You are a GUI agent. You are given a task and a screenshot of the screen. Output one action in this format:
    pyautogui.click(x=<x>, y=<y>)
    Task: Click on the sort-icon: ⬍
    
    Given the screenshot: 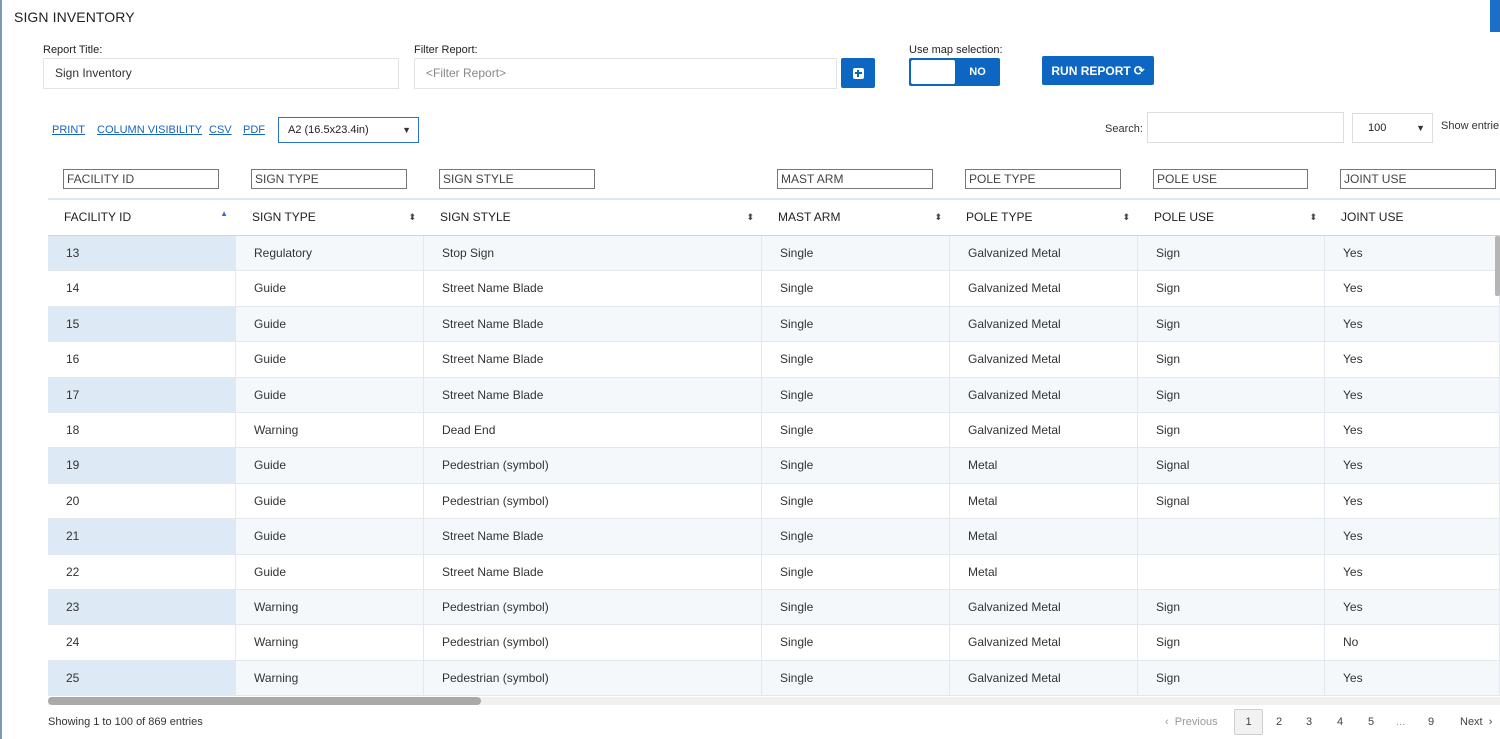 What is the action you would take?
    pyautogui.click(x=1126, y=217)
    